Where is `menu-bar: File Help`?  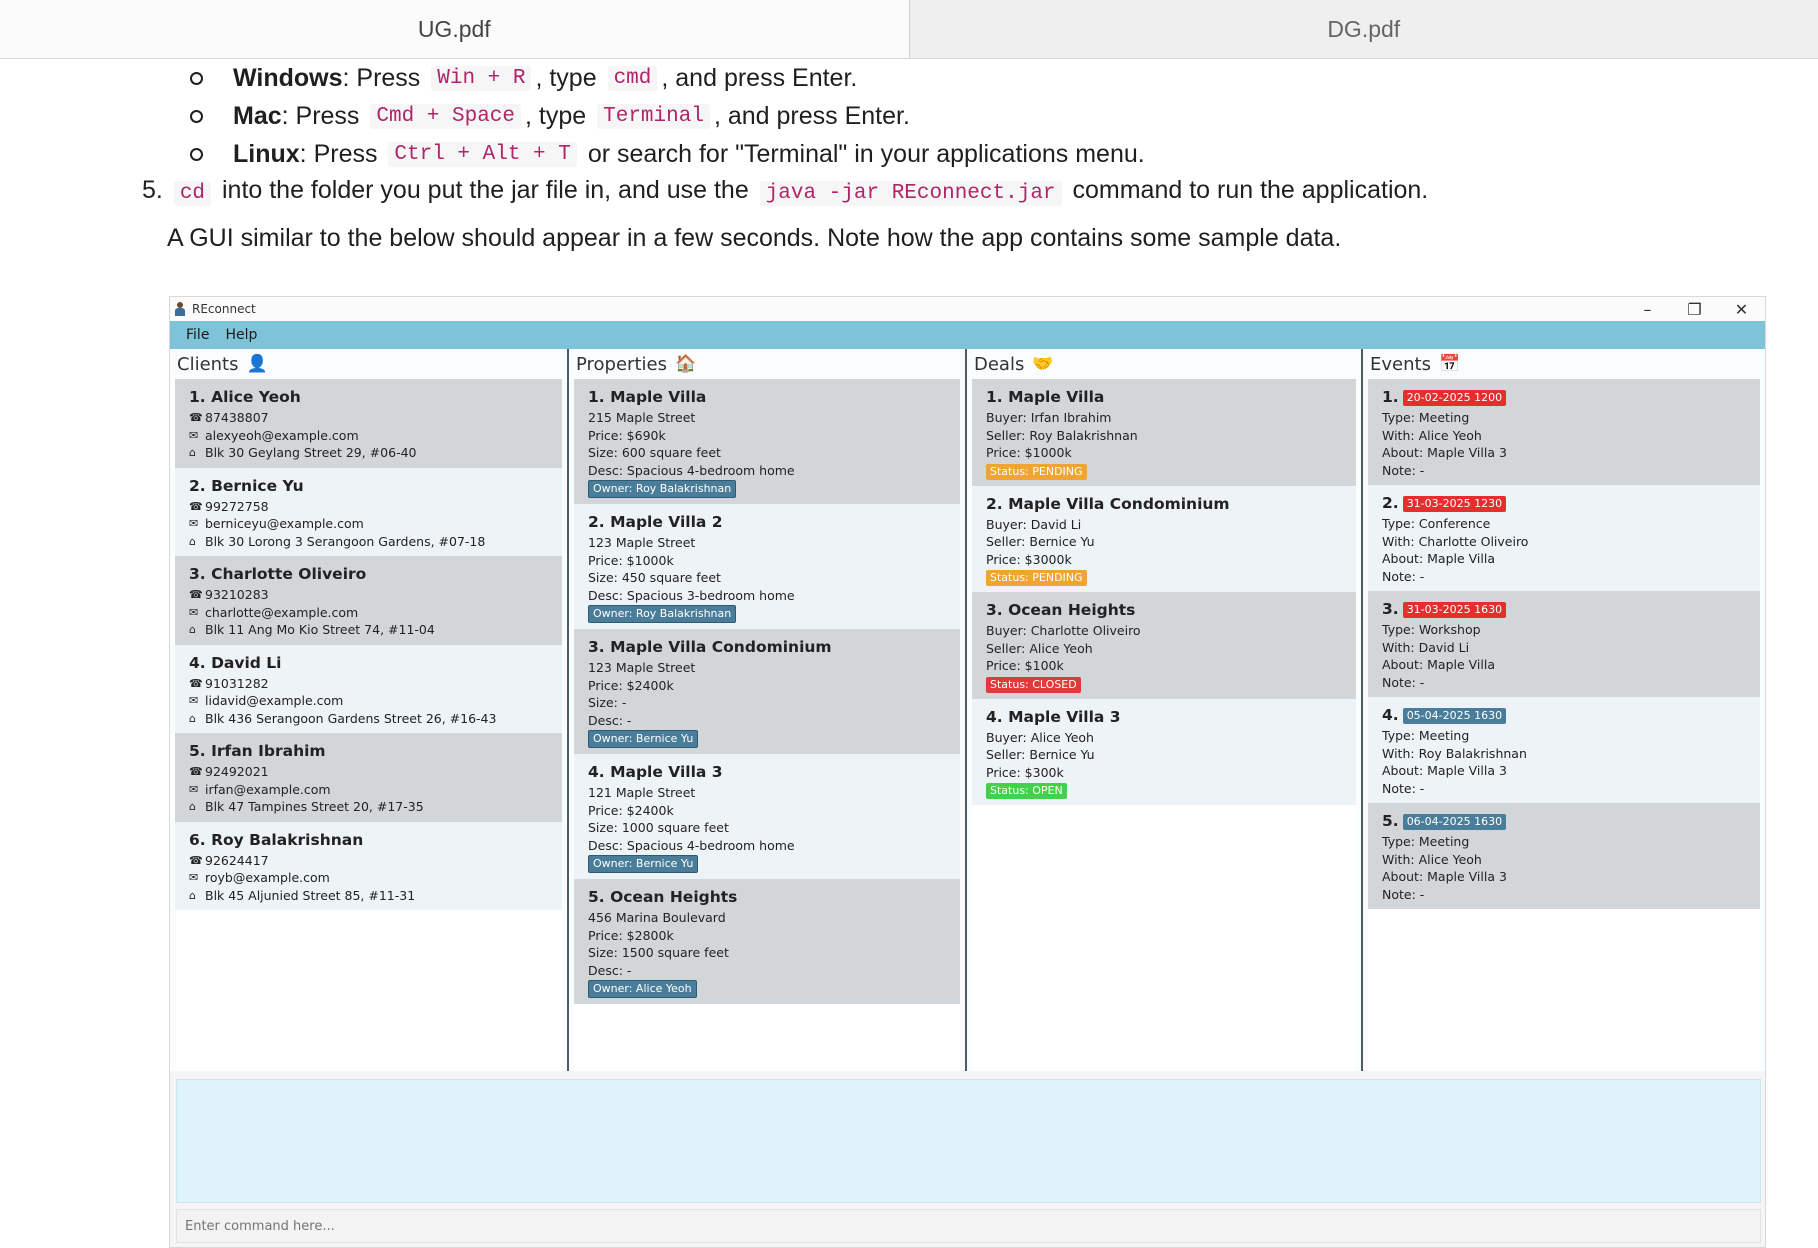 menu-bar: File Help is located at coordinates (967, 335).